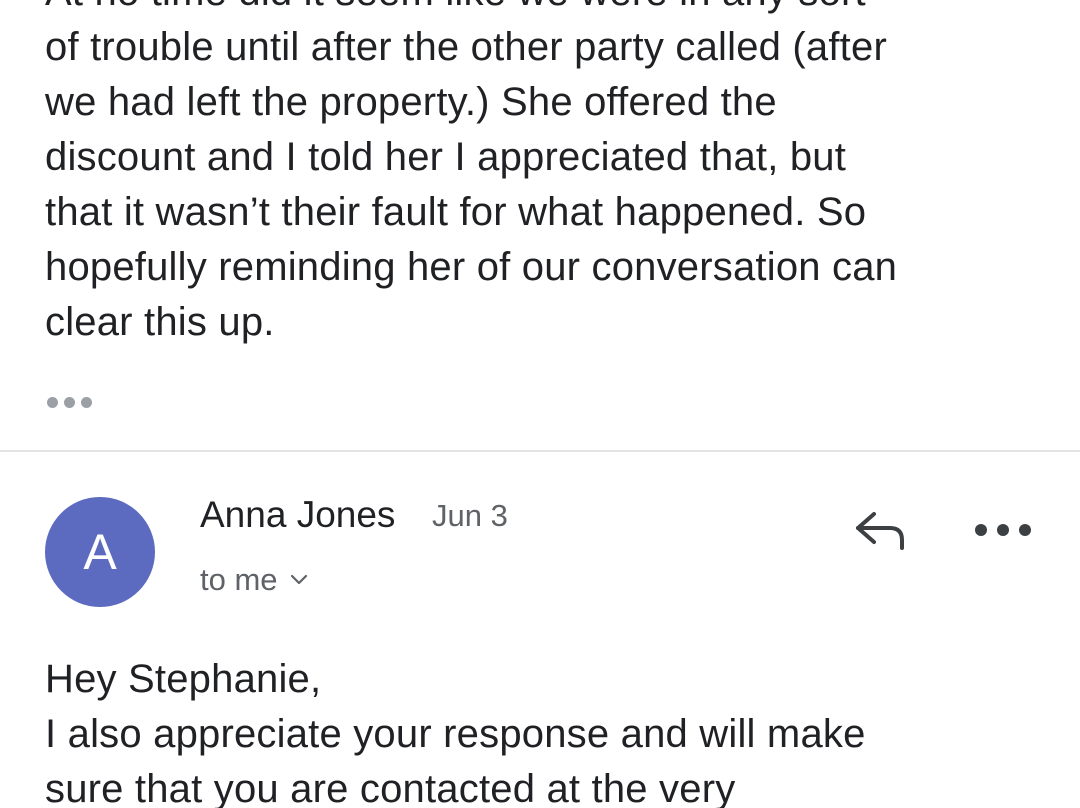 The height and width of the screenshot is (808, 1080). I want to click on reply-button, so click(882, 530).